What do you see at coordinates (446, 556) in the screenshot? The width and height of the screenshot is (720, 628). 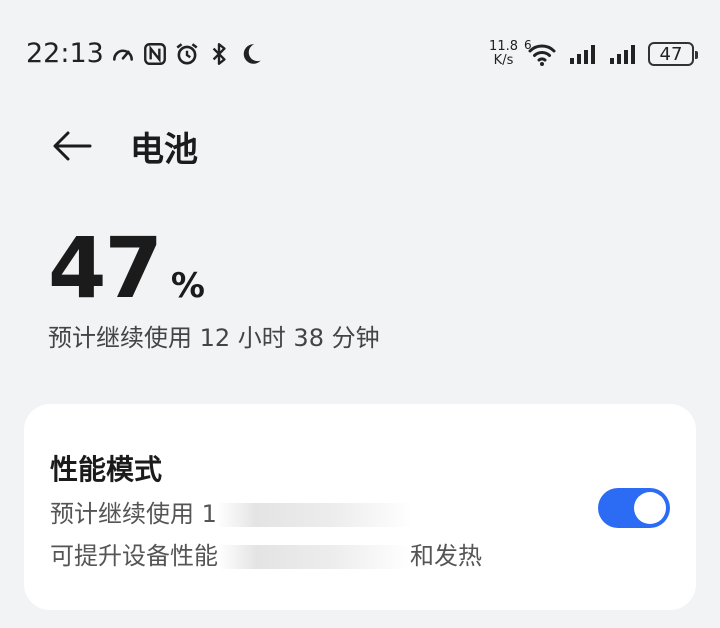 I see `performance-desc-suffix: 和发热` at bounding box center [446, 556].